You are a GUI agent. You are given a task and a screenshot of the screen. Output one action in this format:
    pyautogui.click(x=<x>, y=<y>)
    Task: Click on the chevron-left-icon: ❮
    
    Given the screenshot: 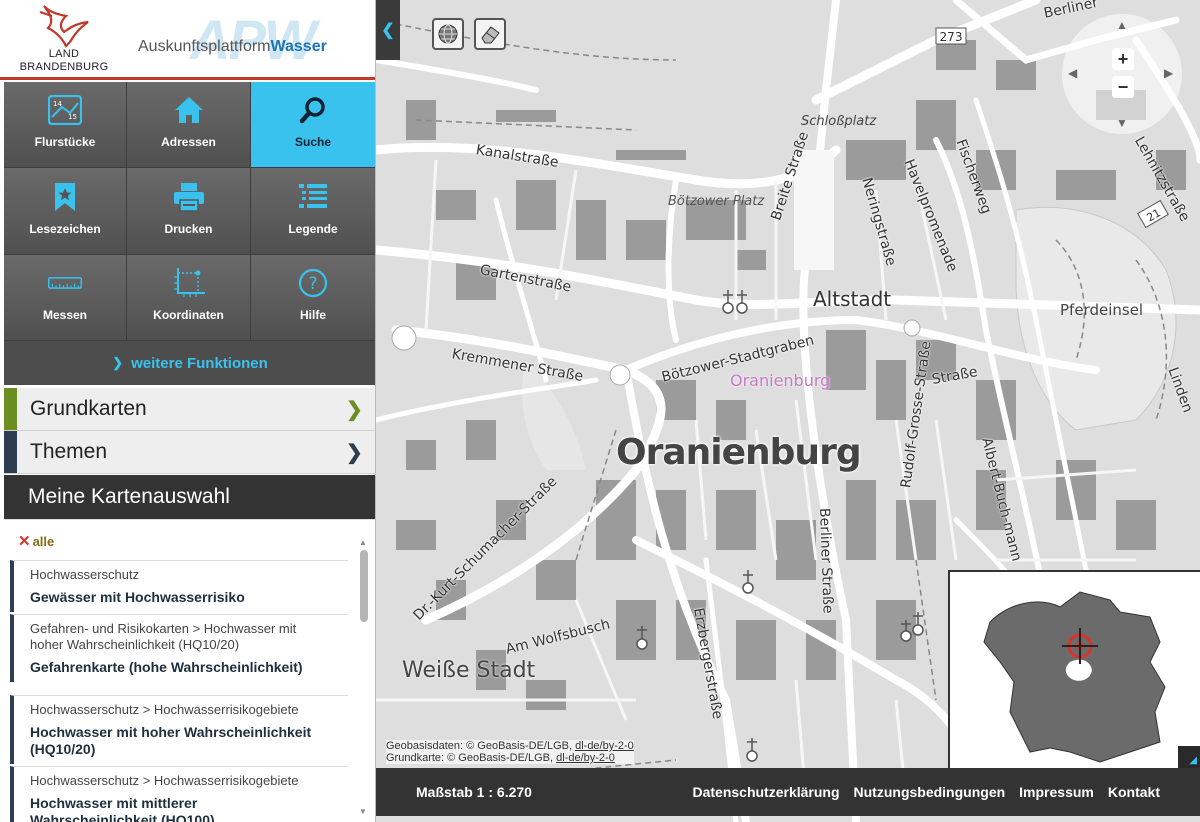 What is the action you would take?
    pyautogui.click(x=388, y=30)
    